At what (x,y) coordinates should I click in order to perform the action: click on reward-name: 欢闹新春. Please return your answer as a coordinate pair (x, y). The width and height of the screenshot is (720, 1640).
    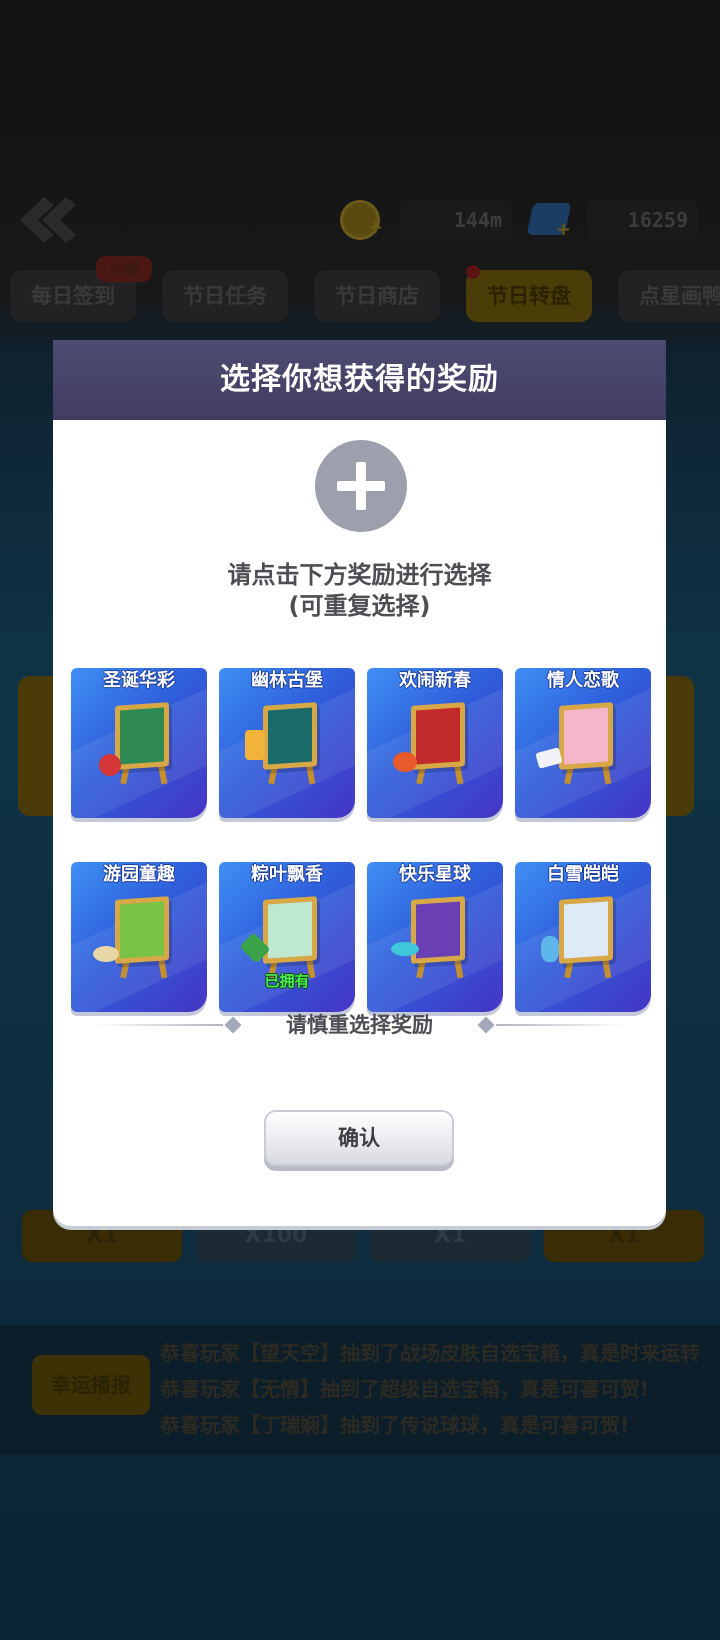
    Looking at the image, I should click on (435, 680).